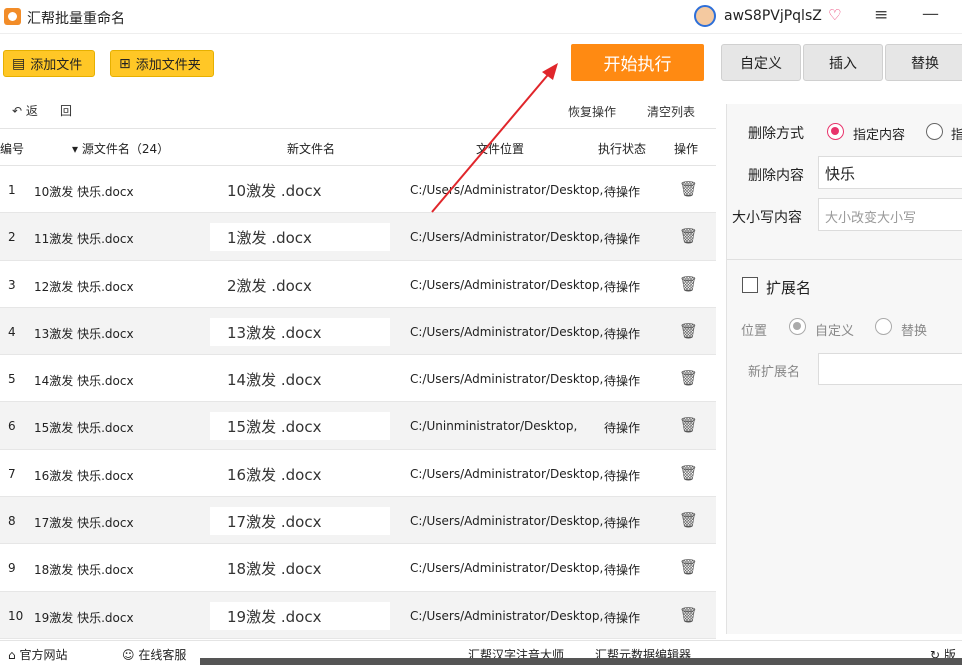  Describe the element at coordinates (76, 19) in the screenshot. I see `app-title: 汇帮批量重命名` at that location.